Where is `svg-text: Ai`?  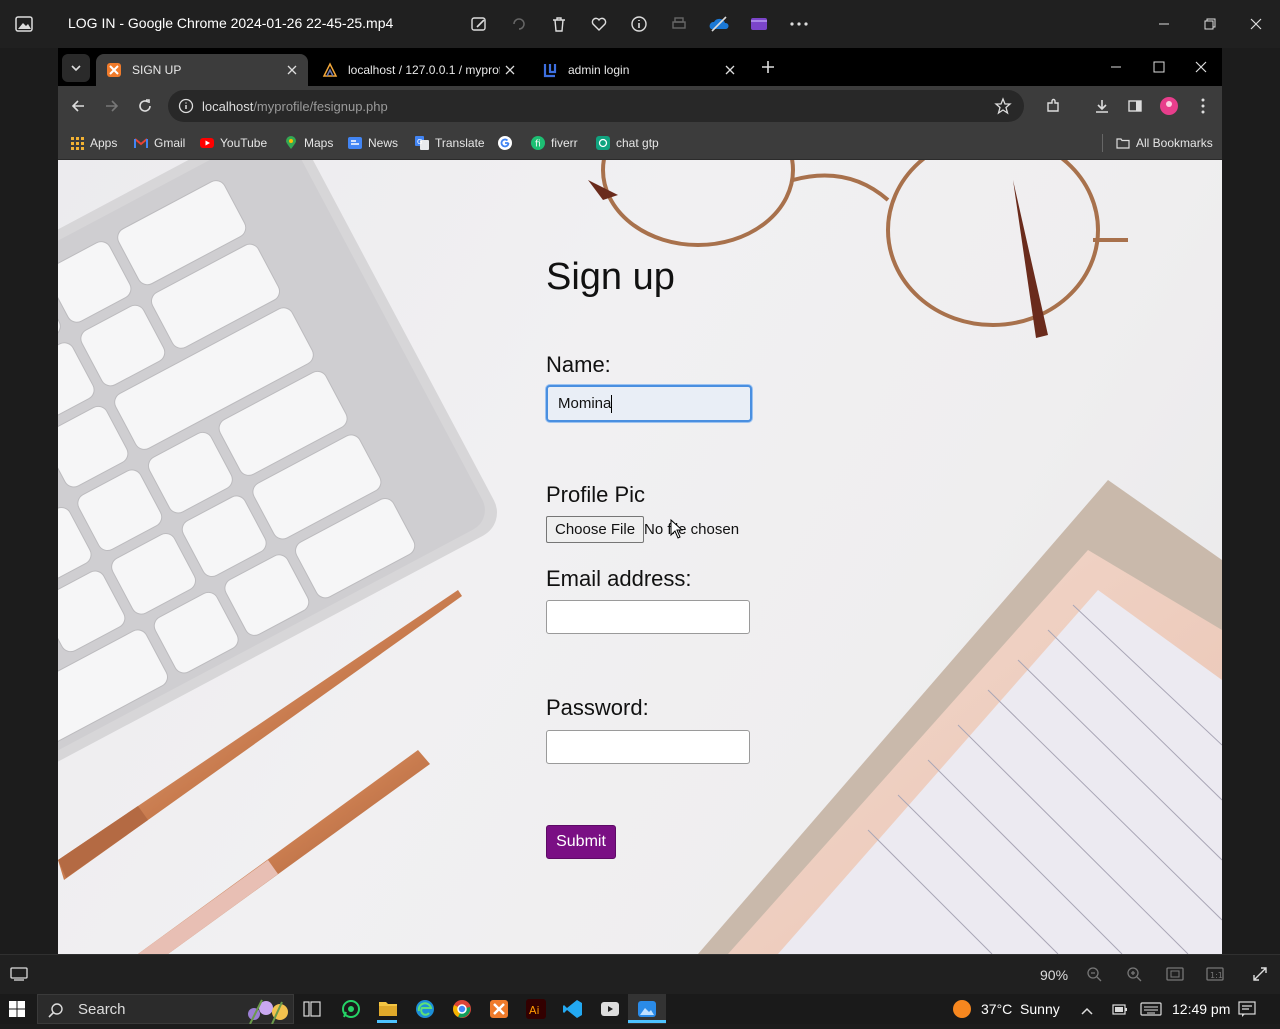
svg-text: Ai is located at coordinates (534, 1010).